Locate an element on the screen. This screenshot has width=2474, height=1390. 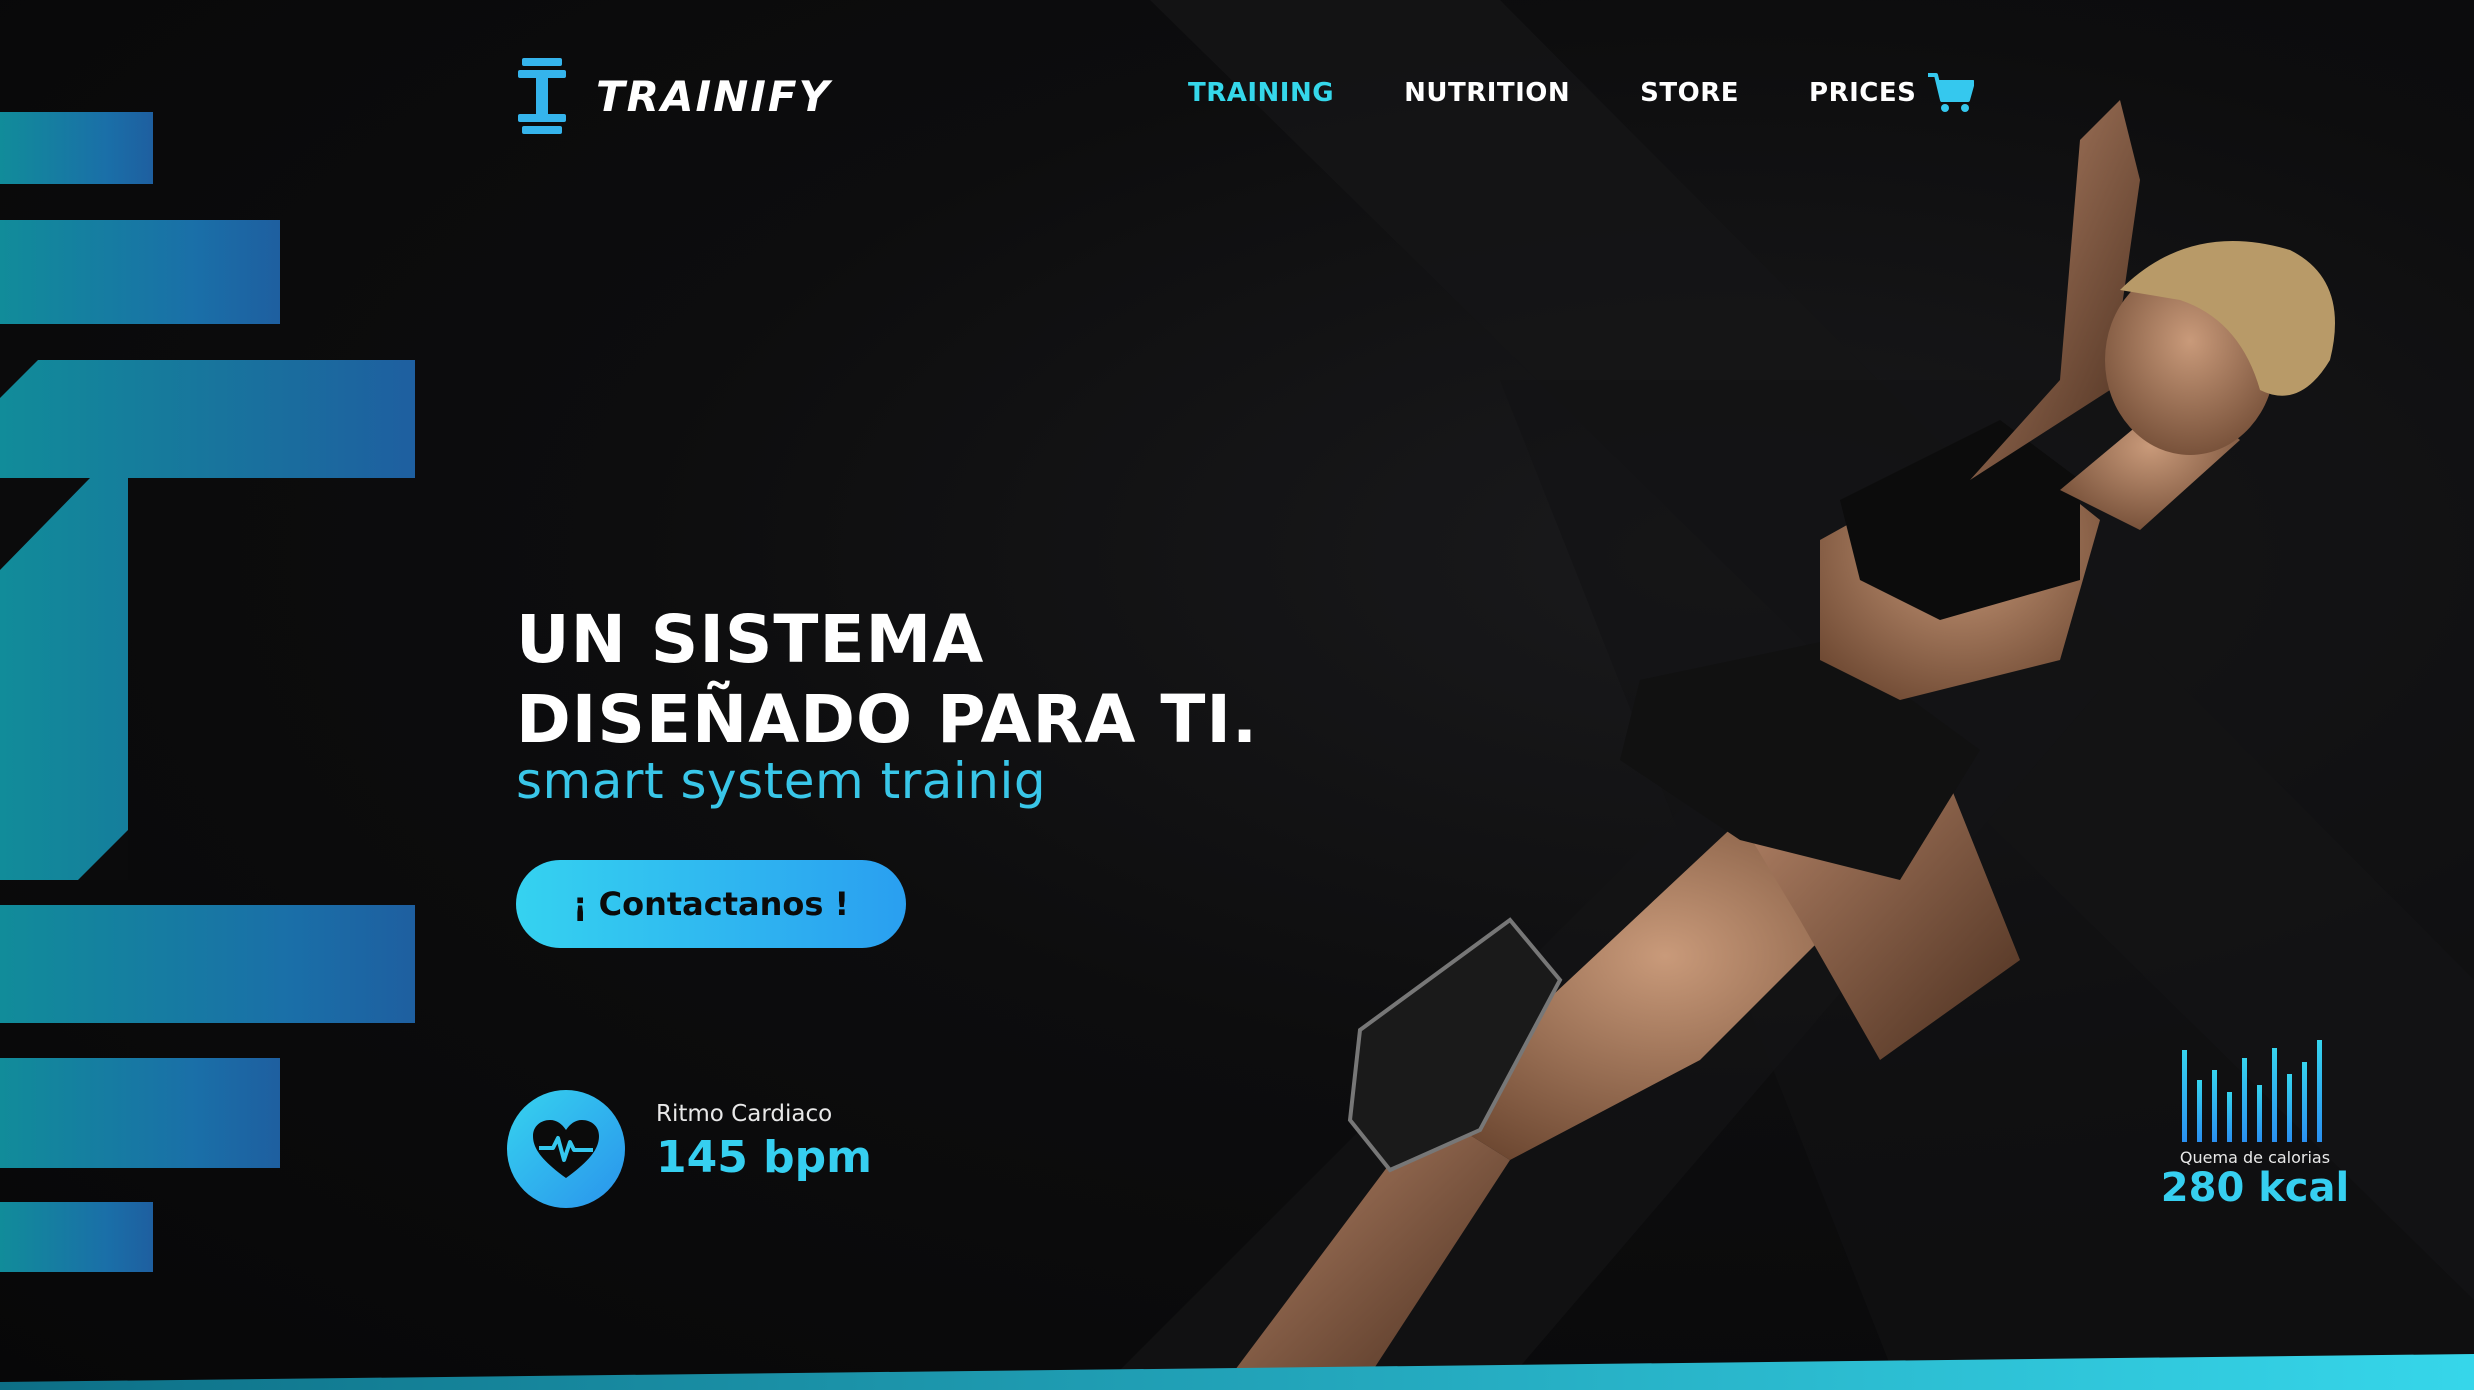
brand-name: TRAINIFY is located at coordinates (714, 96).